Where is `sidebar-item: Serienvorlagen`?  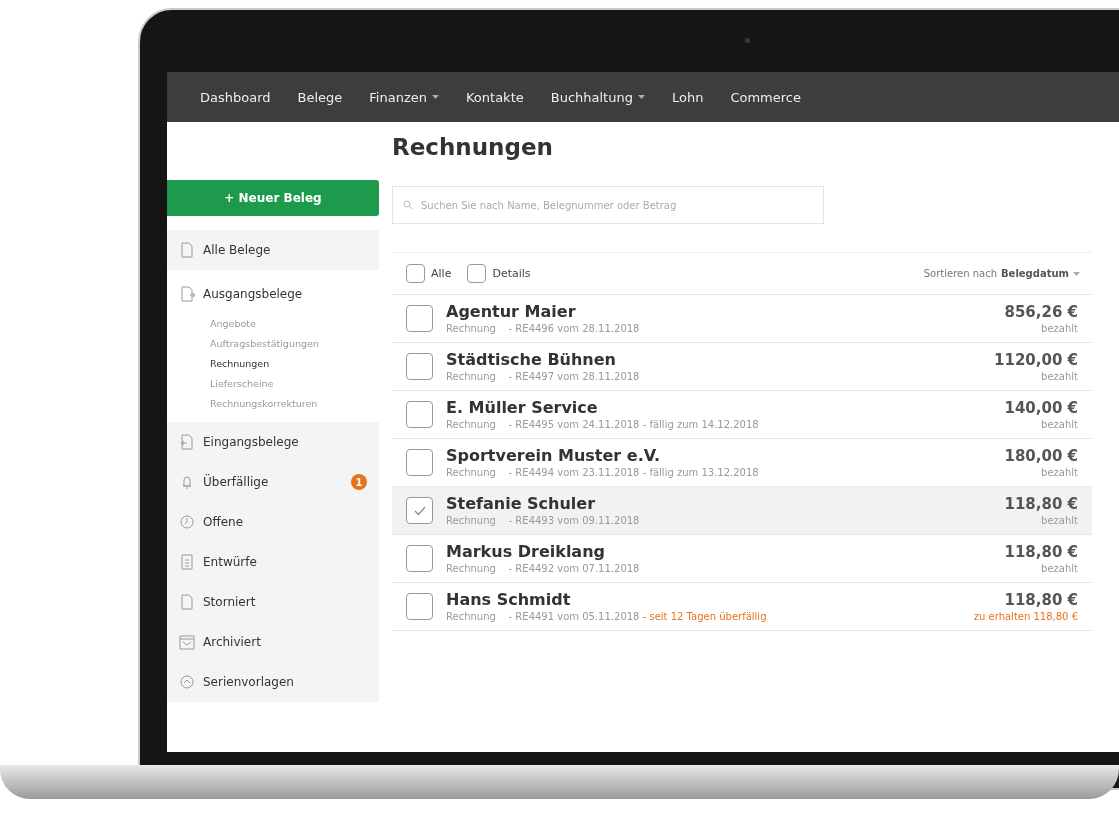 sidebar-item: Serienvorlagen is located at coordinates (273, 682).